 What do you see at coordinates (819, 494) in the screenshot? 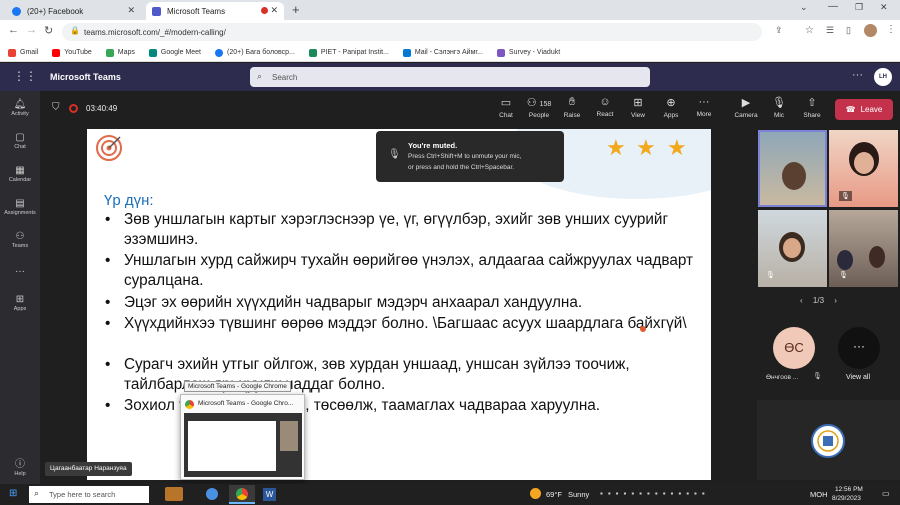
I see `language-indicator: МОН` at bounding box center [819, 494].